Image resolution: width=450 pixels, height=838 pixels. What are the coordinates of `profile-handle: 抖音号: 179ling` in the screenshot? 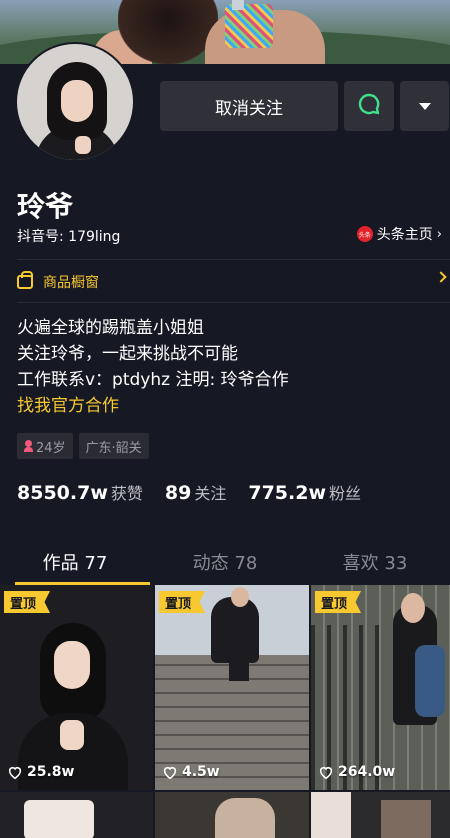 It's located at (69, 237).